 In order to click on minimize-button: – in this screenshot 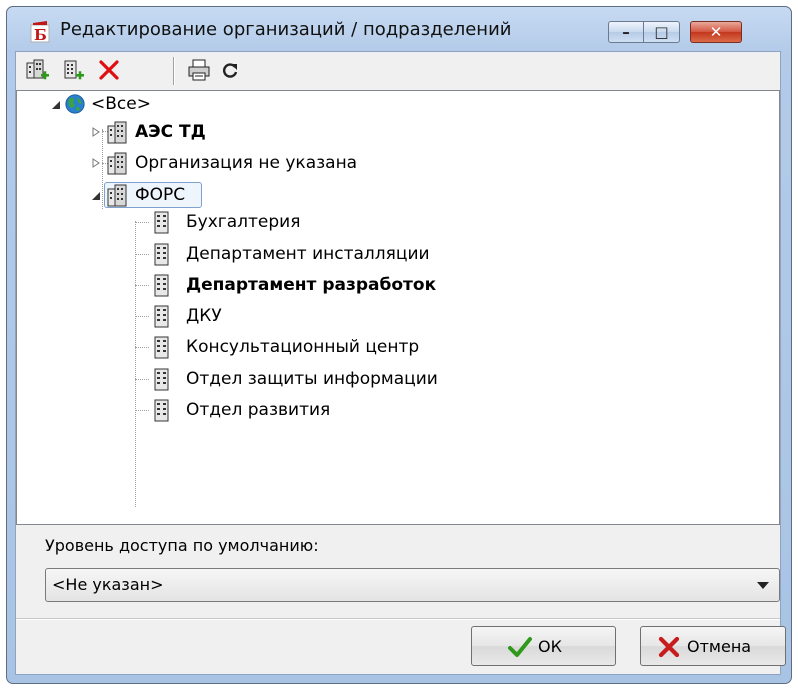, I will do `click(626, 32)`.